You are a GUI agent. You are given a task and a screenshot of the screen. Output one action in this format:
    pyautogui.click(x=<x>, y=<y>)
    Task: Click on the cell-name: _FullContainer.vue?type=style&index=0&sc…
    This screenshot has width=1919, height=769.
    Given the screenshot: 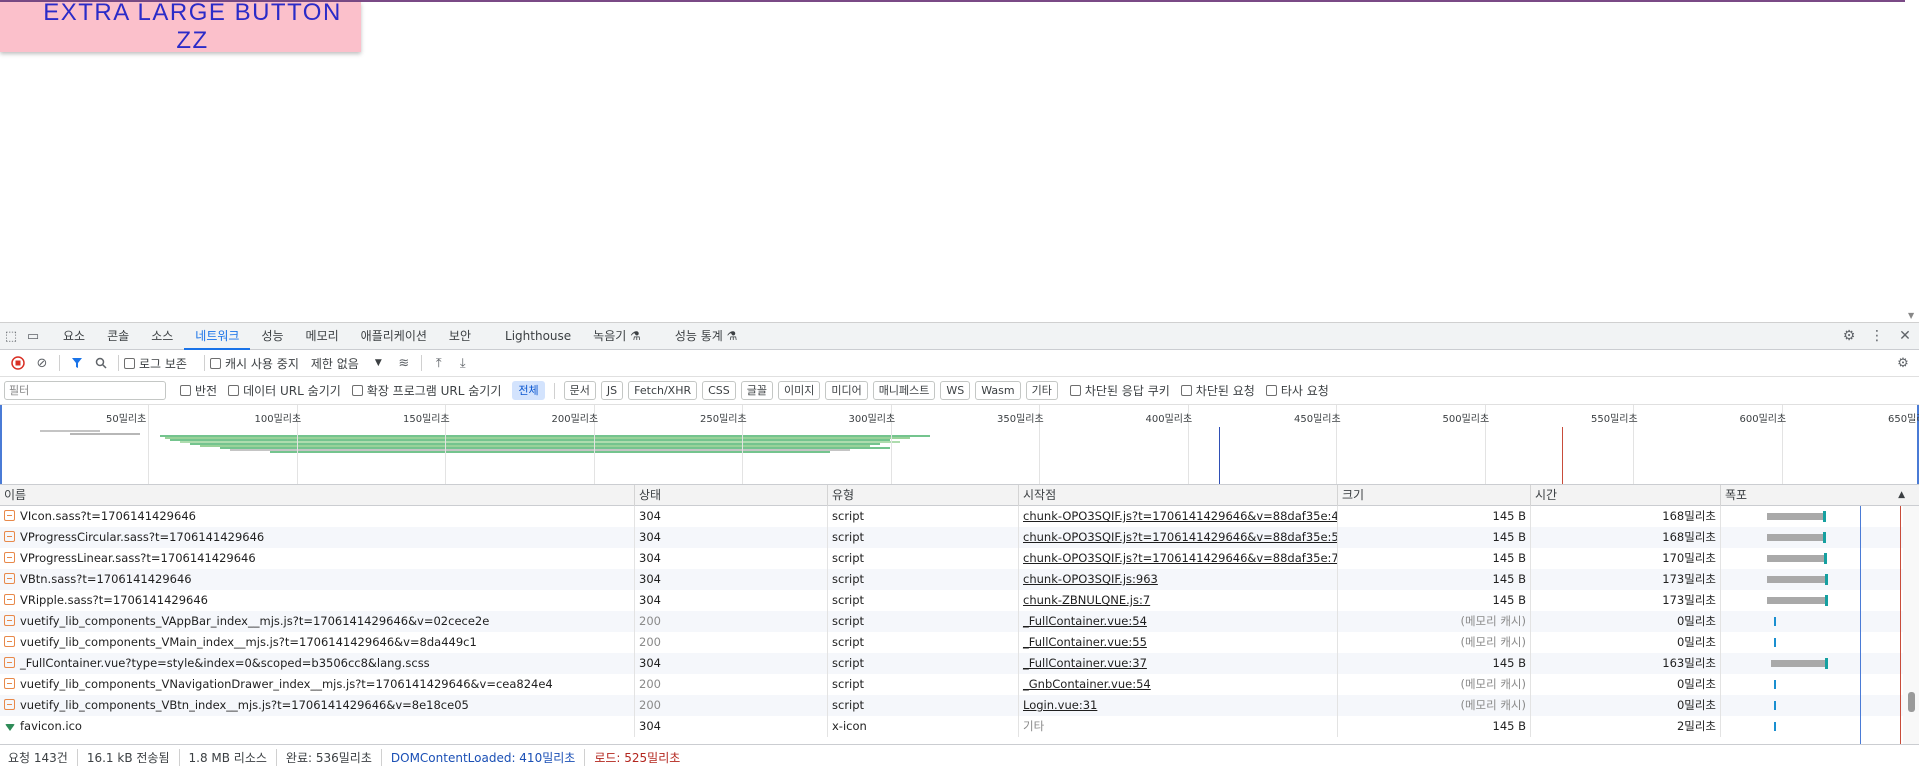 What is the action you would take?
    pyautogui.click(x=317, y=663)
    